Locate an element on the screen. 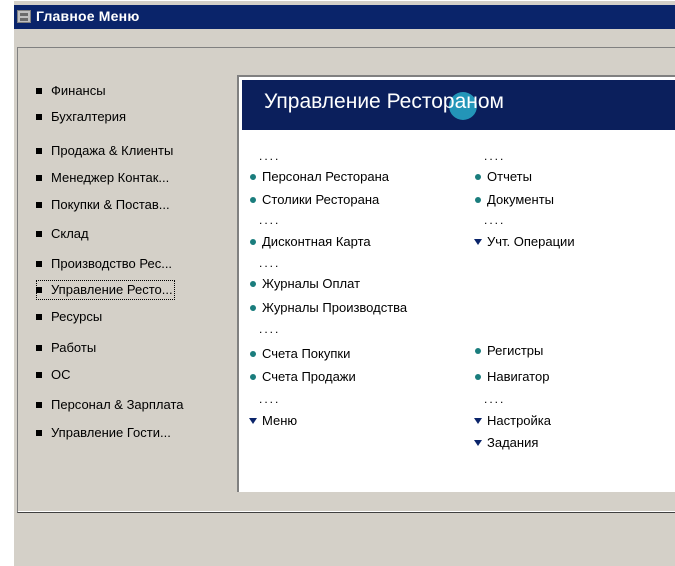 The image size is (675, 566). link-label: Задания is located at coordinates (513, 442).